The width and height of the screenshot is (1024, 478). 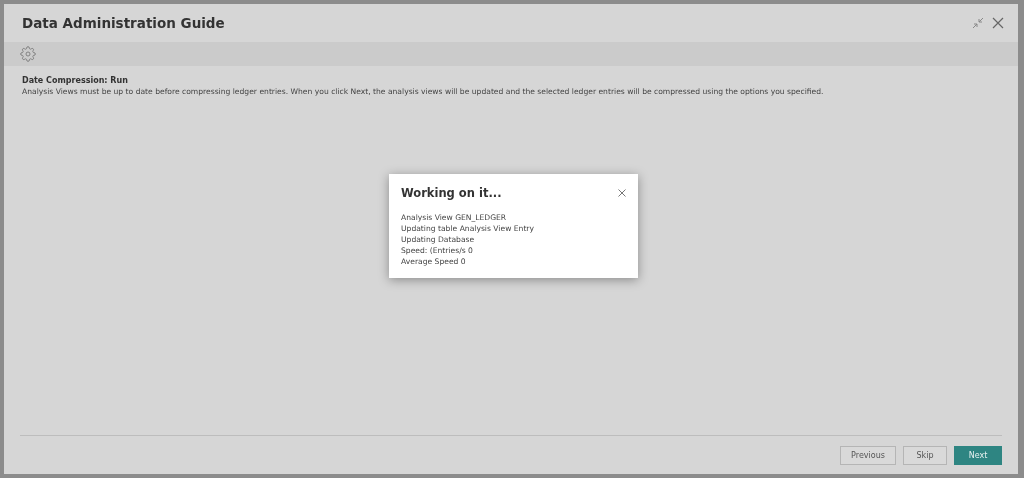 I want to click on nav-button: Previous, so click(x=868, y=455).